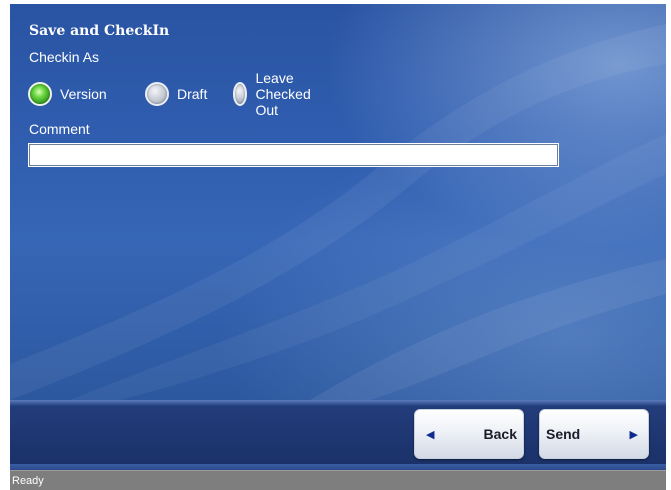 The width and height of the screenshot is (671, 490). Describe the element at coordinates (338, 435) in the screenshot. I see `navigation-bar: ◀ Back Send ▶` at that location.